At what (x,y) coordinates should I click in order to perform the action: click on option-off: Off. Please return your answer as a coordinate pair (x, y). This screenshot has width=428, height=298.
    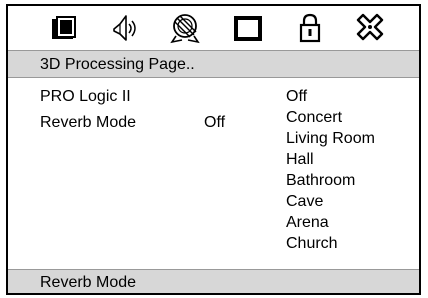
    Looking at the image, I should click on (330, 96).